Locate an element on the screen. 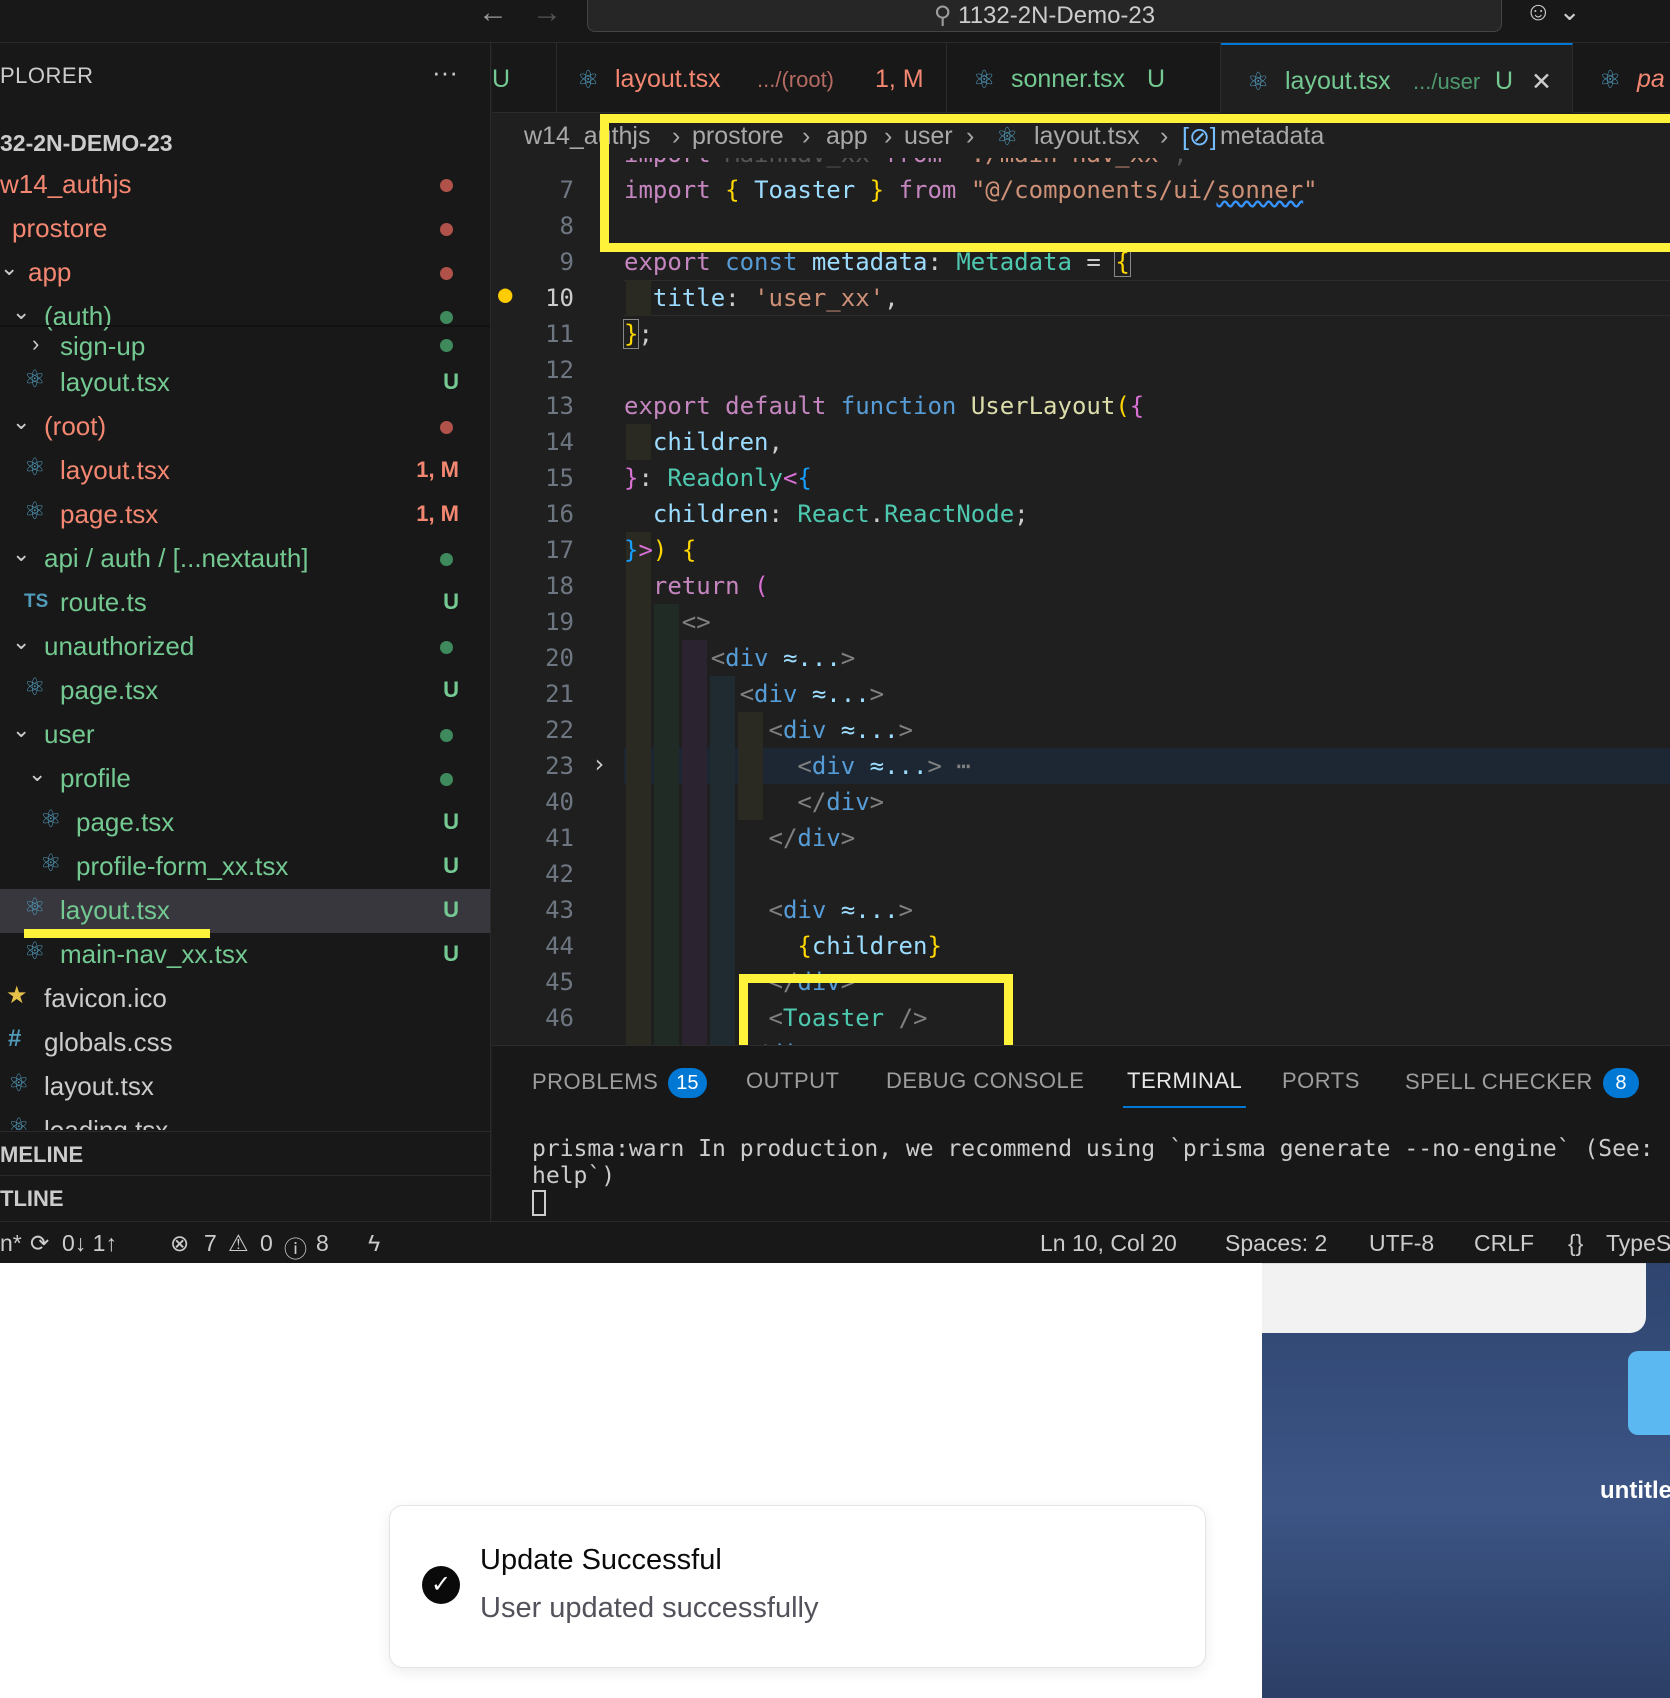  tab-partial-left: U is located at coordinates (524, 78).